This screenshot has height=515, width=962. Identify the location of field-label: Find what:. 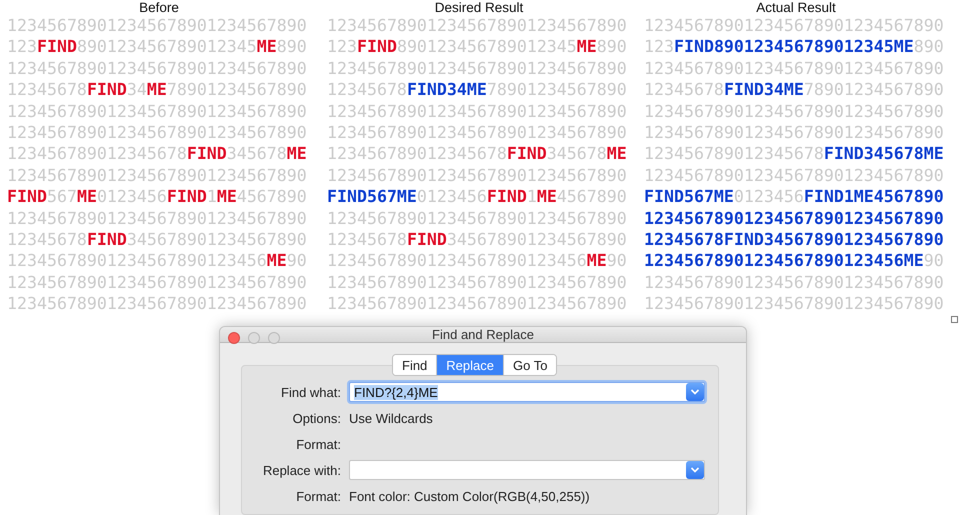
(310, 392).